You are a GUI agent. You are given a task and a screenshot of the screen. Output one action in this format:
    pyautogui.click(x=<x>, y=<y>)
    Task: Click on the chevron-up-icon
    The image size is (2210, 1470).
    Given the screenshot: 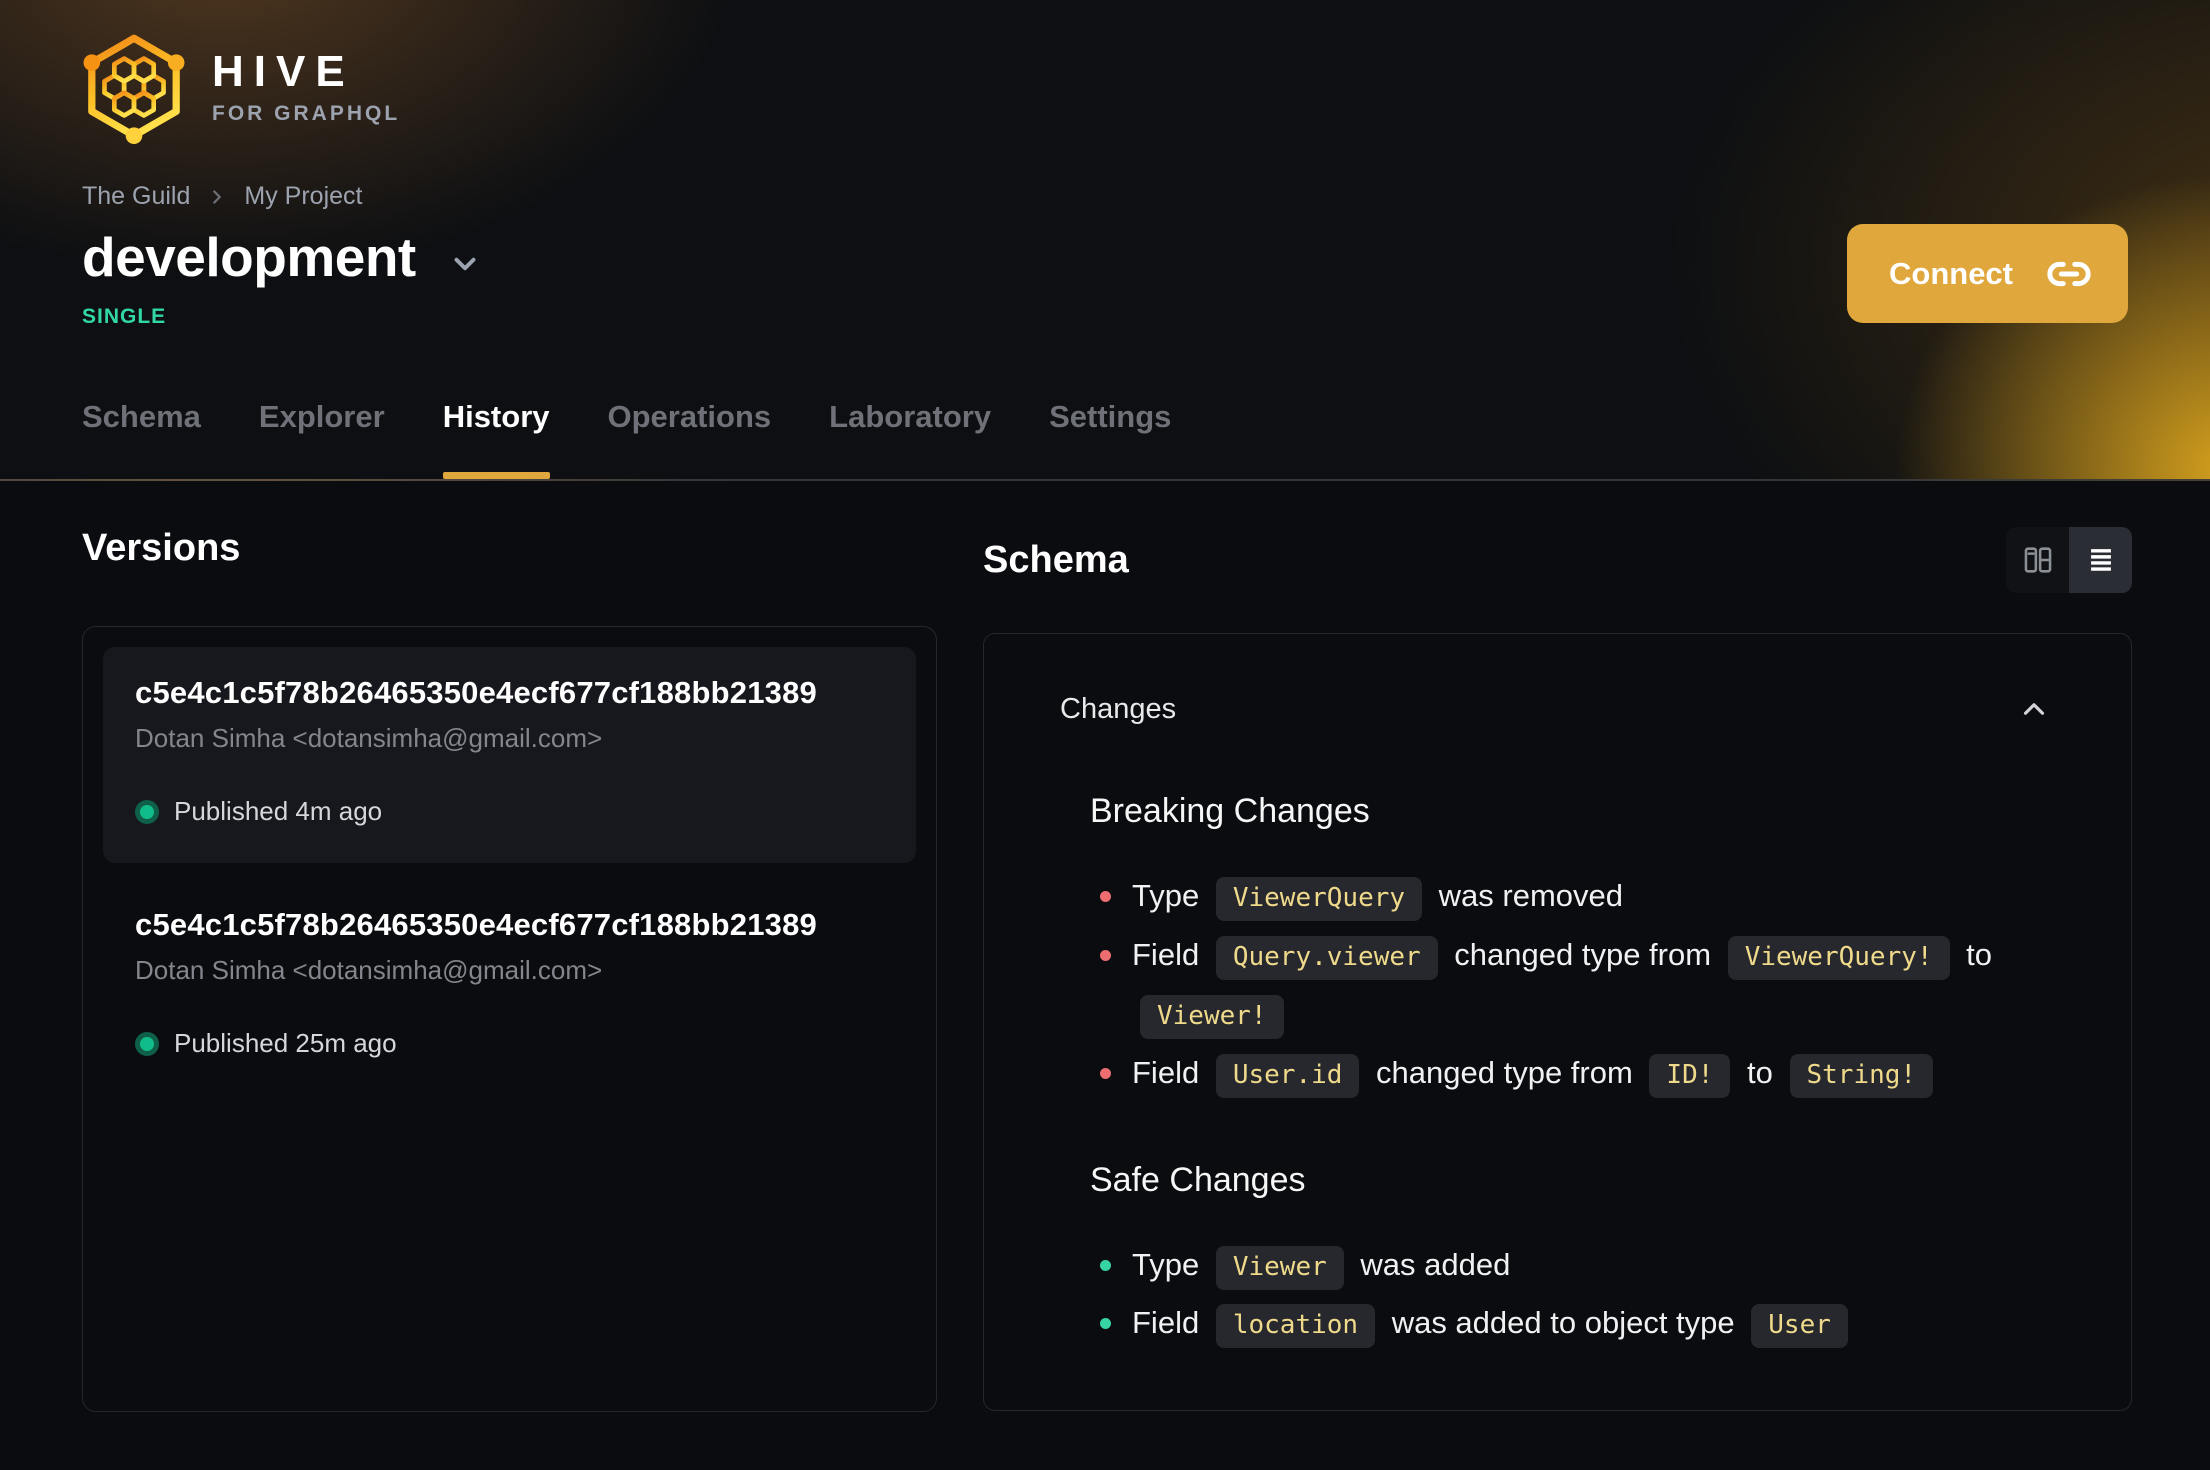 What is the action you would take?
    pyautogui.click(x=2034, y=709)
    